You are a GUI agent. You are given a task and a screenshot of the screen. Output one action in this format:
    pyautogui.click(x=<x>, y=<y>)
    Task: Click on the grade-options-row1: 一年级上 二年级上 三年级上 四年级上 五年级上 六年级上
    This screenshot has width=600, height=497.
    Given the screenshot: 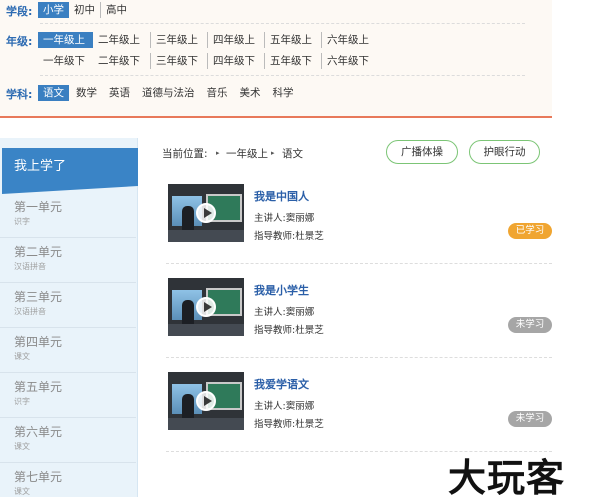 What is the action you would take?
    pyautogui.click(x=208, y=40)
    